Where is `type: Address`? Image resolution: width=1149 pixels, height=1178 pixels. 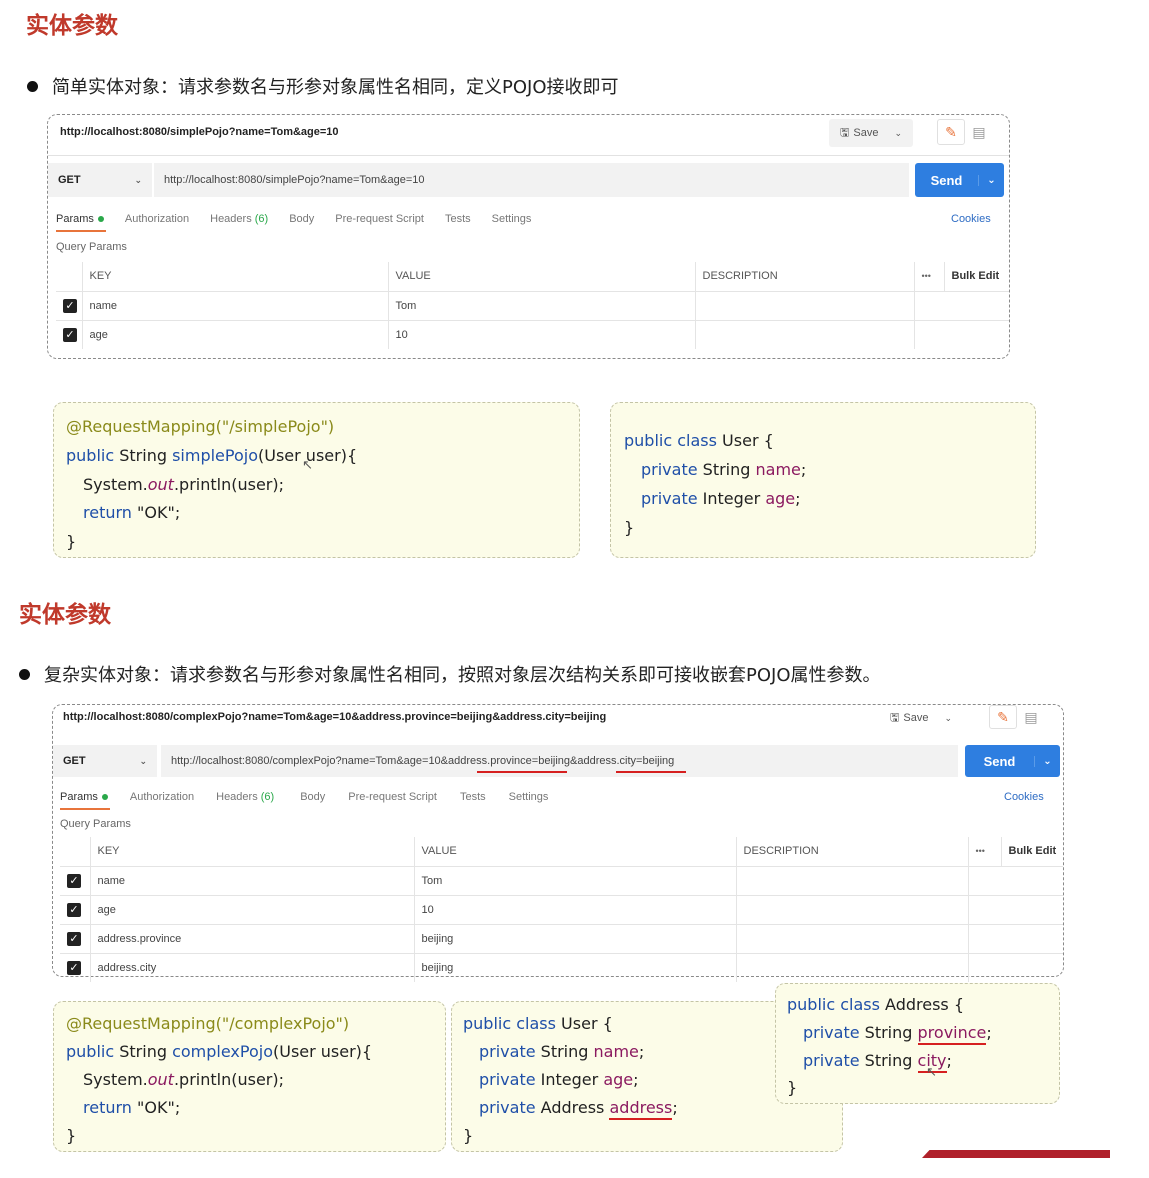 type: Address is located at coordinates (572, 1107).